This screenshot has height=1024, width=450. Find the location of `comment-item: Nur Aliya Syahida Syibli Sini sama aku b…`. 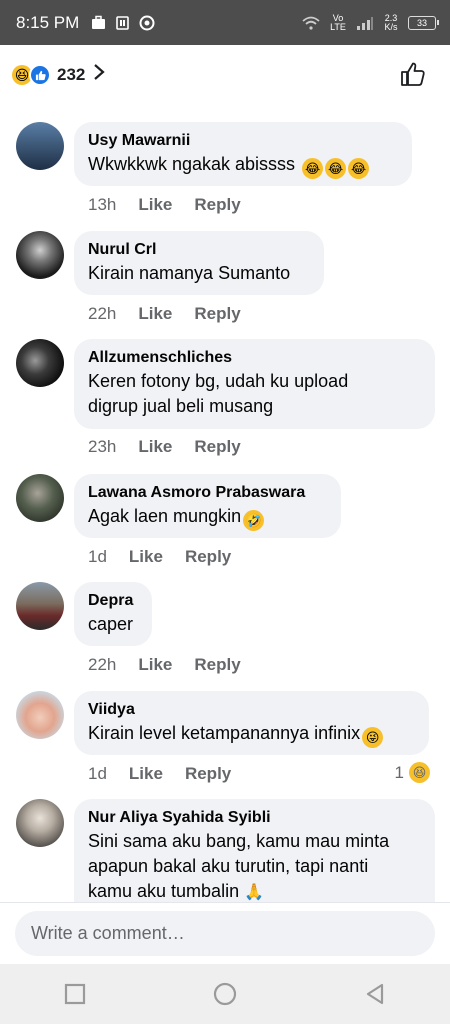

comment-item: Nur Aliya Syahida Syibli Sini sama aku b… is located at coordinates (225, 849).